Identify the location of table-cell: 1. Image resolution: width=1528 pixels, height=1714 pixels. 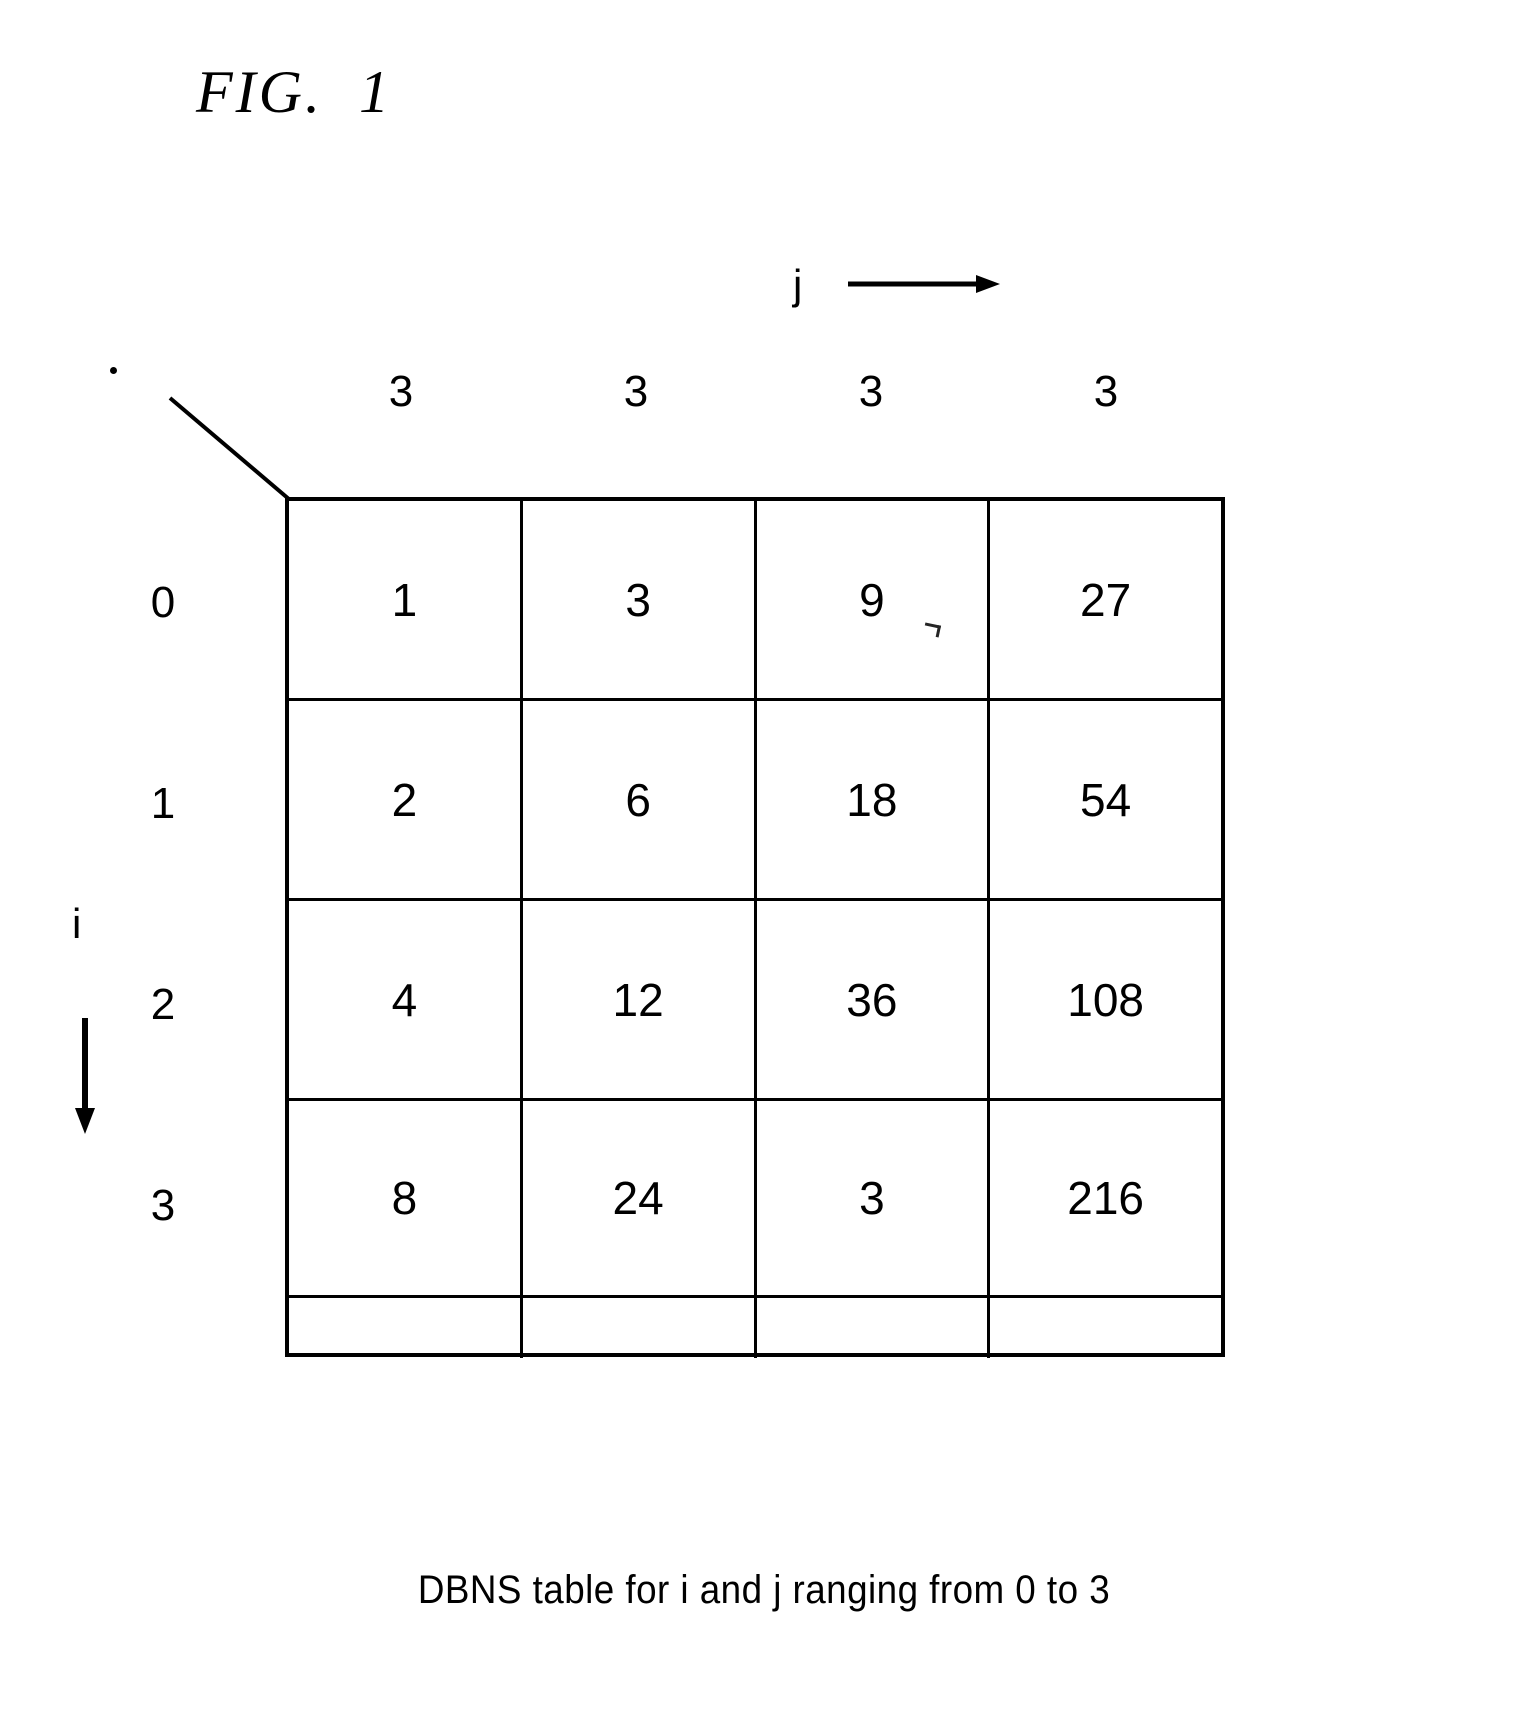
(406, 599).